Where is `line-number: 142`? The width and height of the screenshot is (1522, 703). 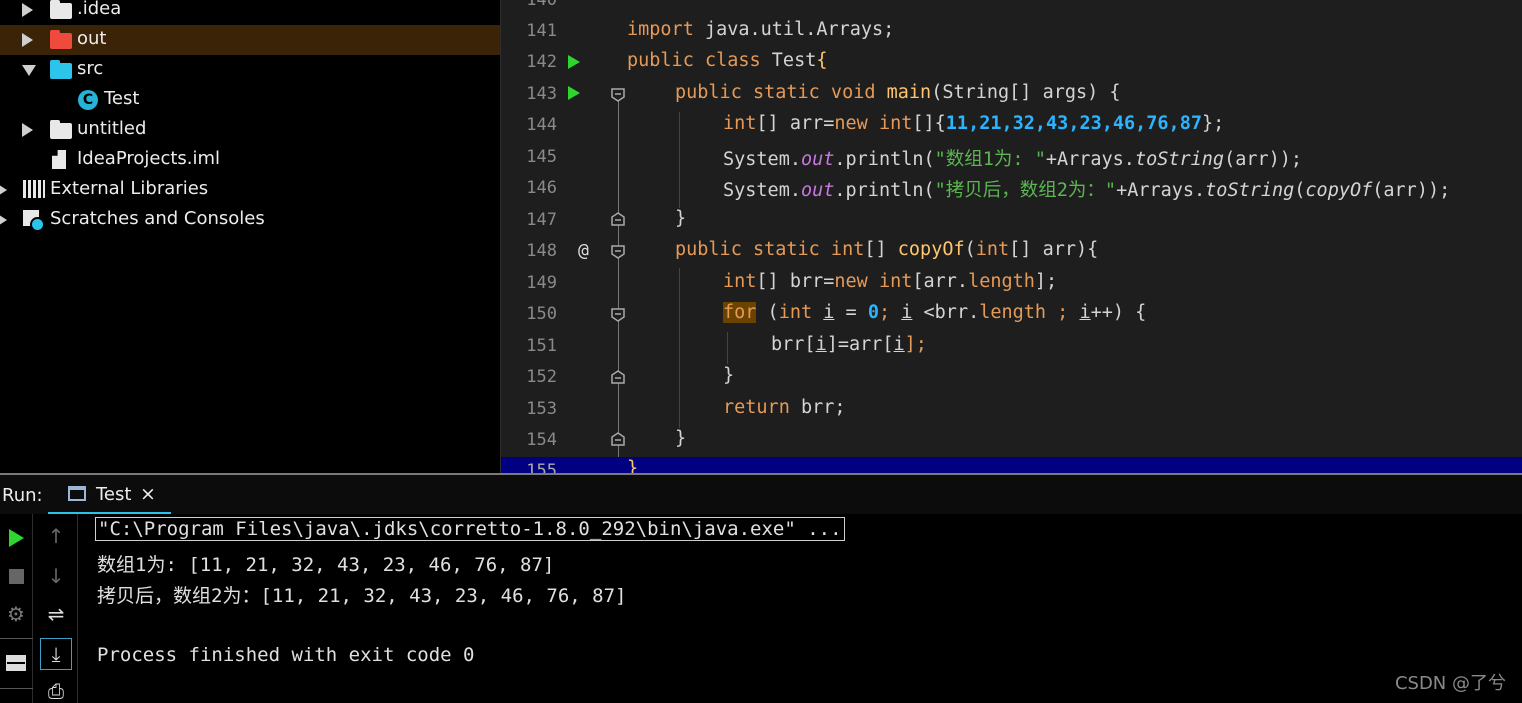
line-number: 142 is located at coordinates (541, 62).